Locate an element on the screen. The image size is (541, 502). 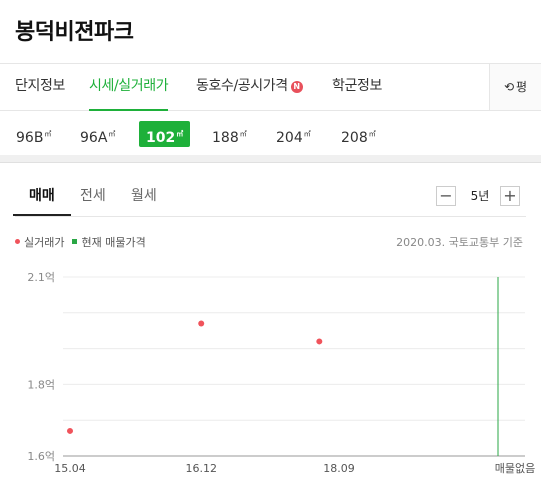
tab-label: 단지정보 is located at coordinates (40, 86).